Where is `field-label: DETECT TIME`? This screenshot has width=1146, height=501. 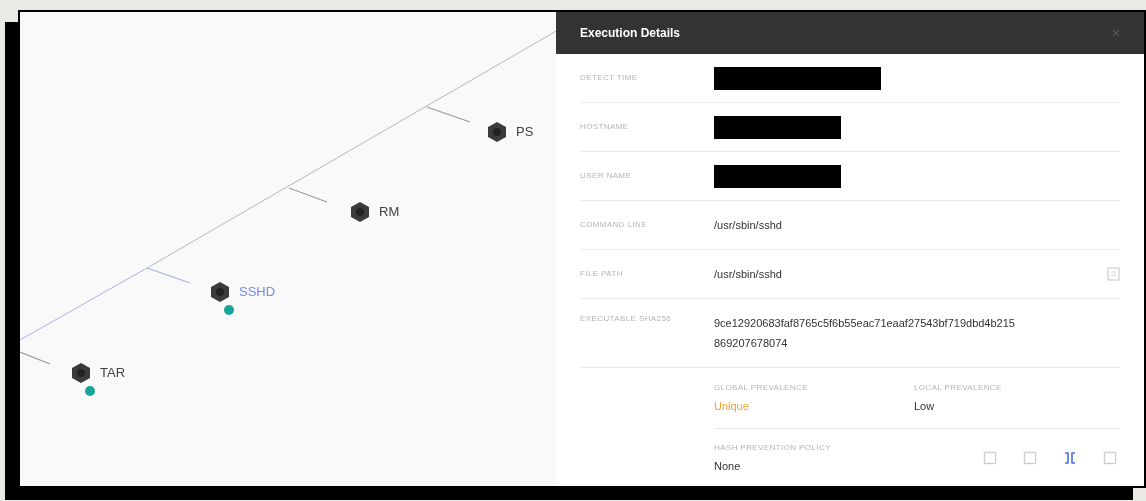
field-label: DETECT TIME is located at coordinates (609, 78).